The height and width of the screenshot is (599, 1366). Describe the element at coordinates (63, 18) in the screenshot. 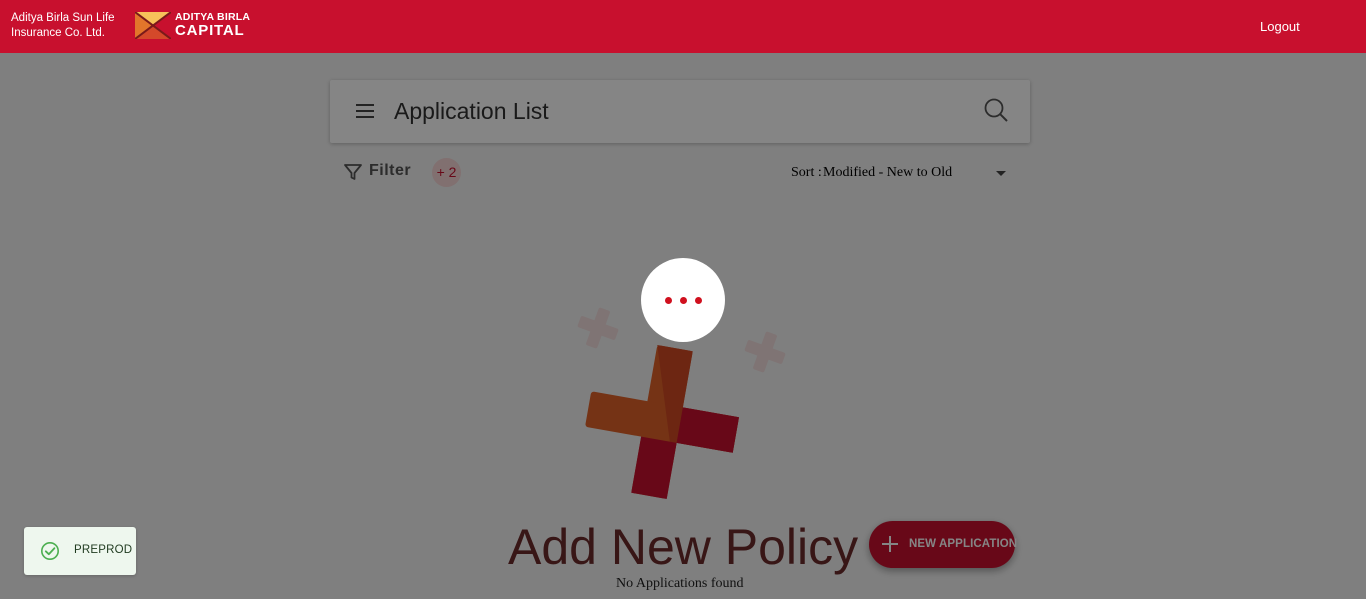

I see `company-name-line1: Aditya Birla Sun Life` at that location.